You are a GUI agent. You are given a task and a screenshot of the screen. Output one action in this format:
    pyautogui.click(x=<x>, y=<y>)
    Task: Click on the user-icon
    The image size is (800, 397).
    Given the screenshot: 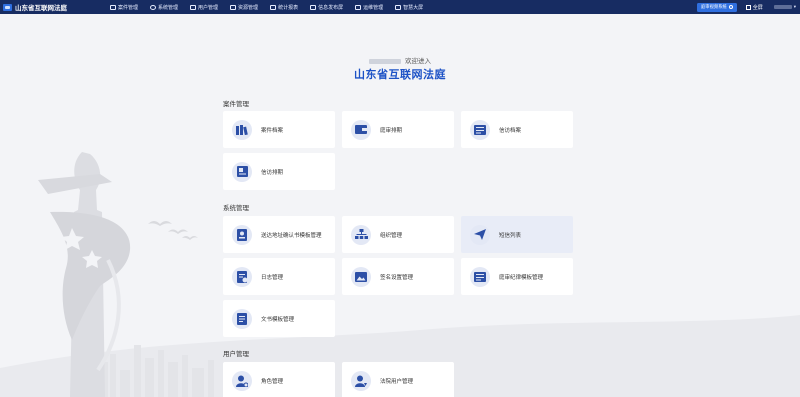 What is the action you would take?
    pyautogui.click(x=193, y=7)
    